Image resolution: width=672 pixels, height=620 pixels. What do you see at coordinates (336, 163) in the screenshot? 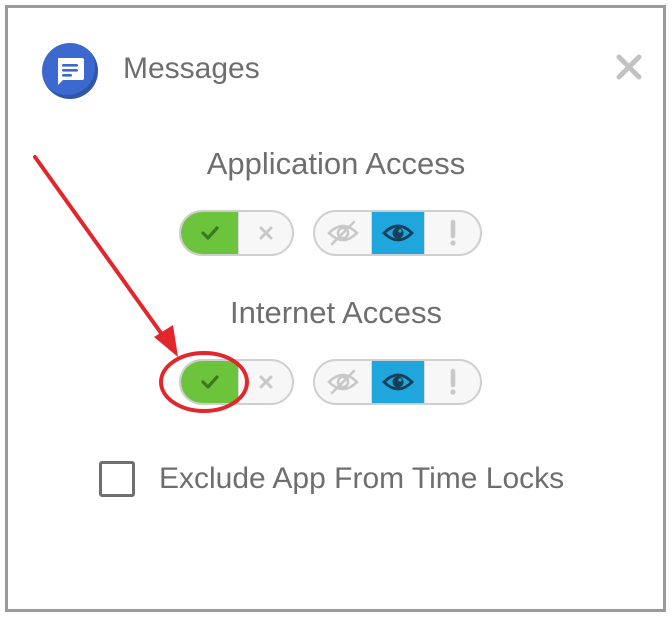
I see `application-access-title: Application Access` at bounding box center [336, 163].